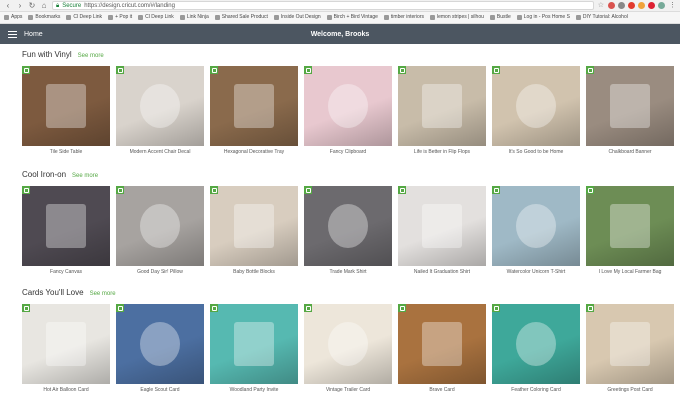  Describe the element at coordinates (44, 5) in the screenshot. I see `home-icon: ⌂` at that location.